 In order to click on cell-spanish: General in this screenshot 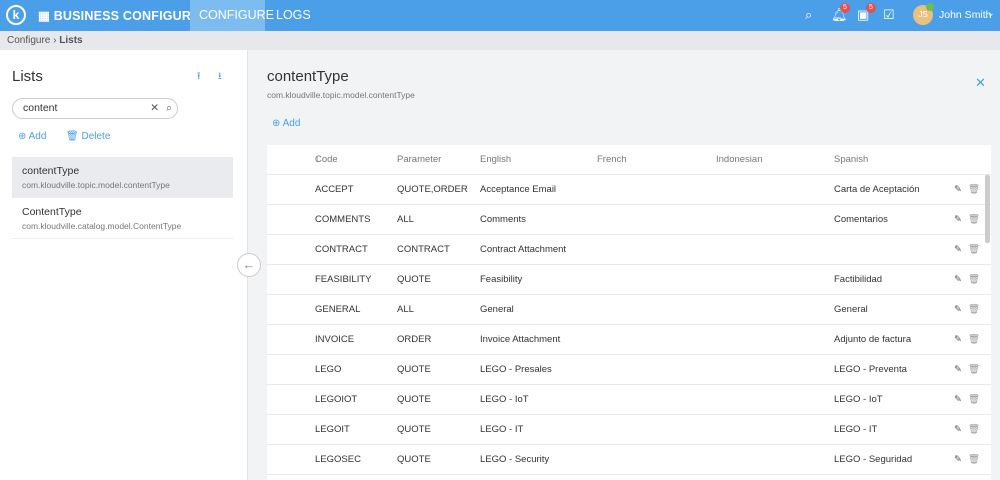, I will do `click(851, 309)`.